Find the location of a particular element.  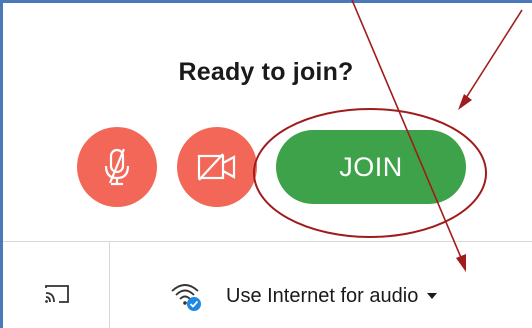

mute-button is located at coordinates (117, 167).